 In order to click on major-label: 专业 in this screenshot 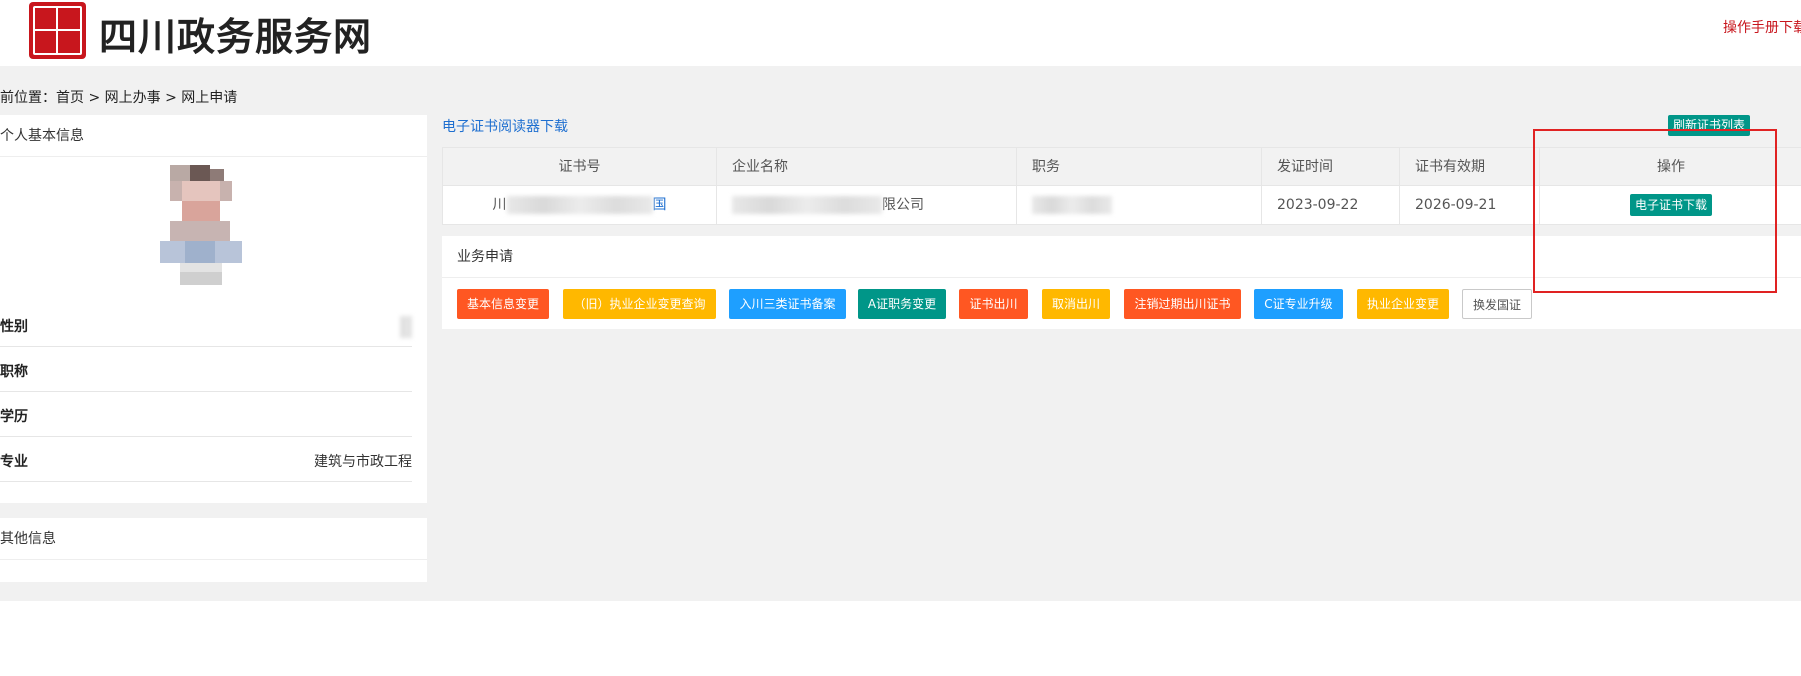, I will do `click(14, 462)`.